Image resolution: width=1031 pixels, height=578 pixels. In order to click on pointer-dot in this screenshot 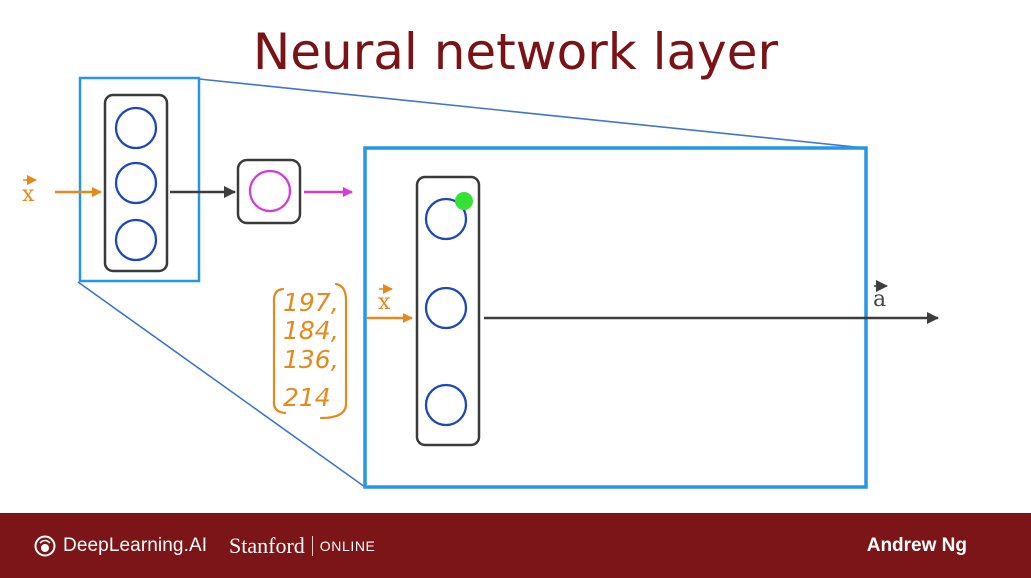, I will do `click(464, 201)`.